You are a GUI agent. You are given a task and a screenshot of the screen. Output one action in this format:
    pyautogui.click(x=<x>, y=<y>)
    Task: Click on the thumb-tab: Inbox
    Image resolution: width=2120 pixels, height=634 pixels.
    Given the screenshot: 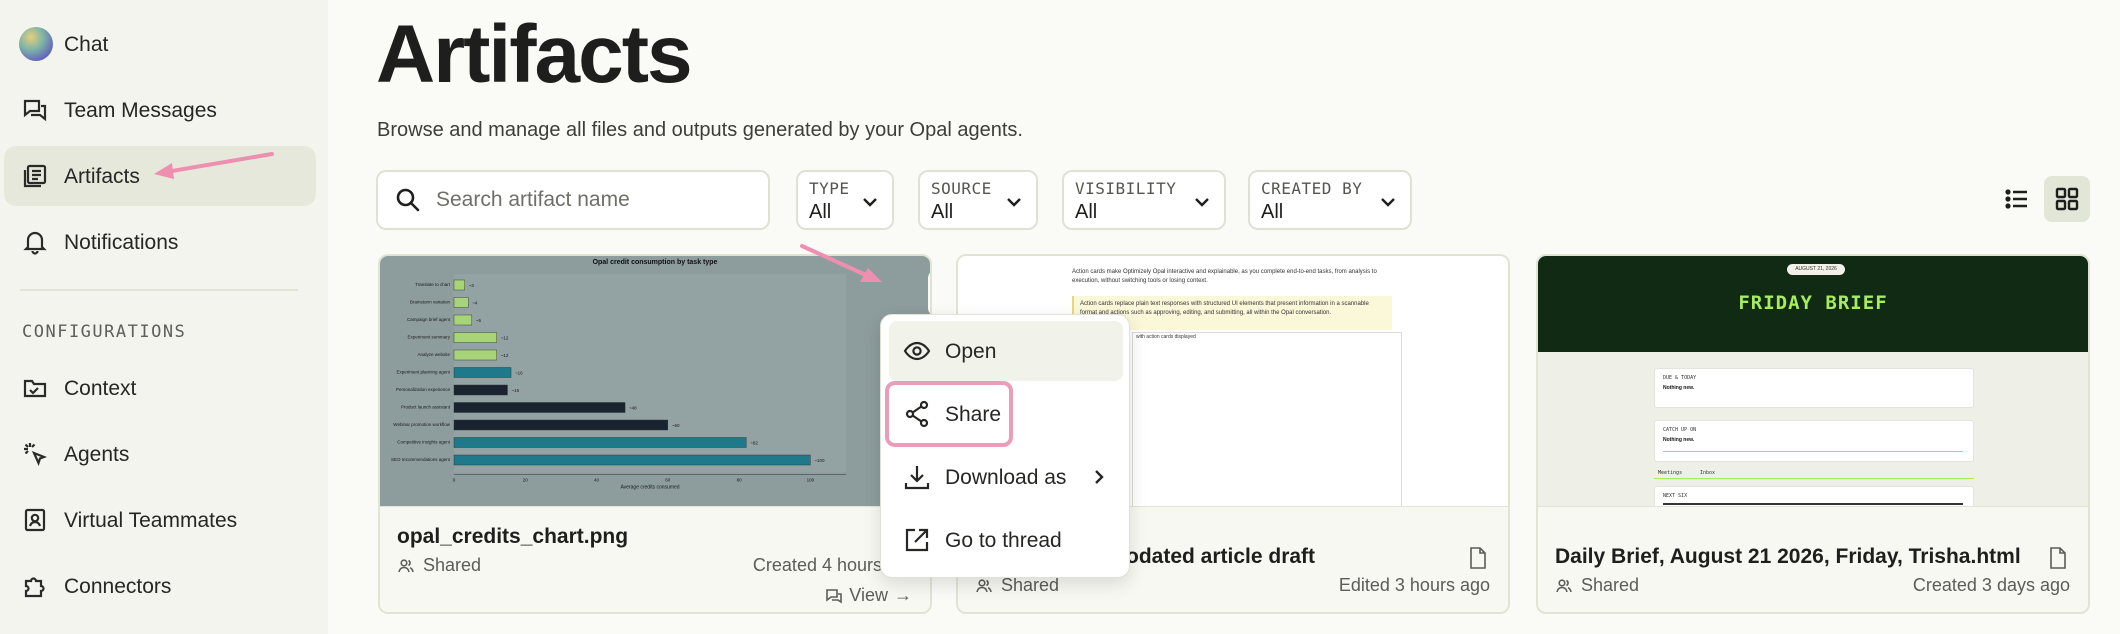 What is the action you would take?
    pyautogui.click(x=1708, y=473)
    